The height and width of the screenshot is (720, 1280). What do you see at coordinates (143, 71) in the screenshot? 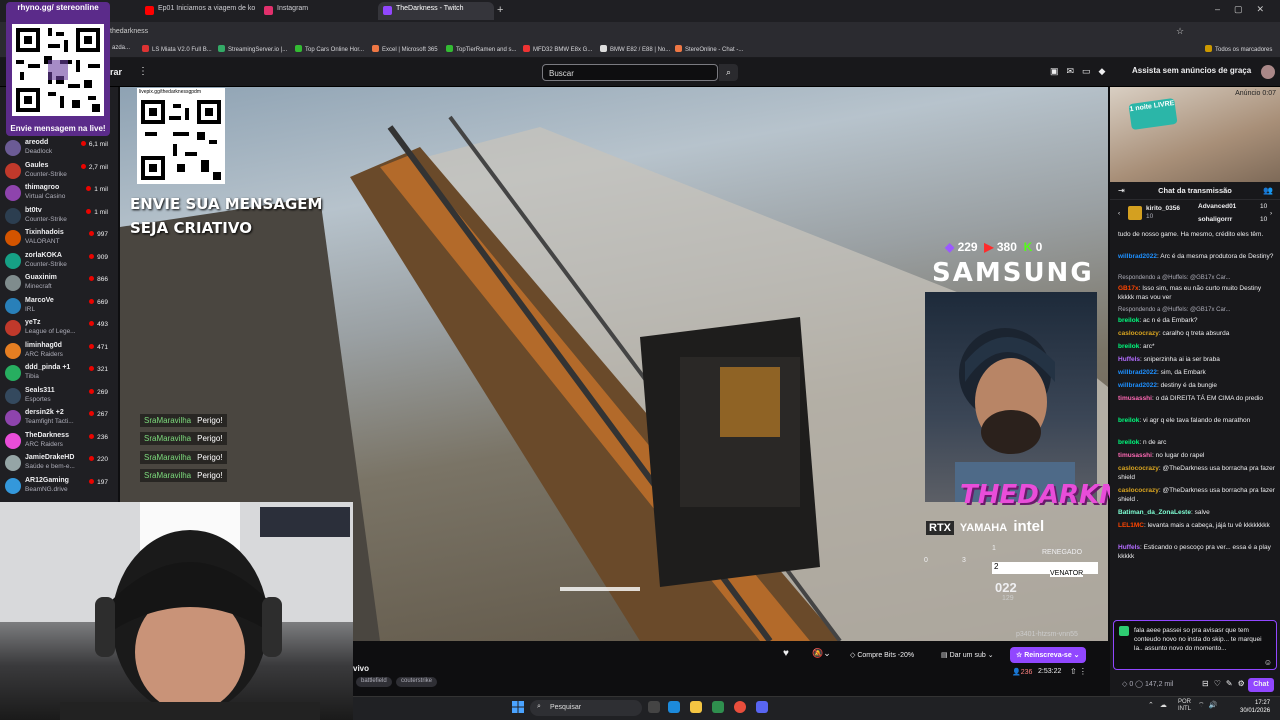
I see `more-menu-icon: ⋮` at bounding box center [143, 71].